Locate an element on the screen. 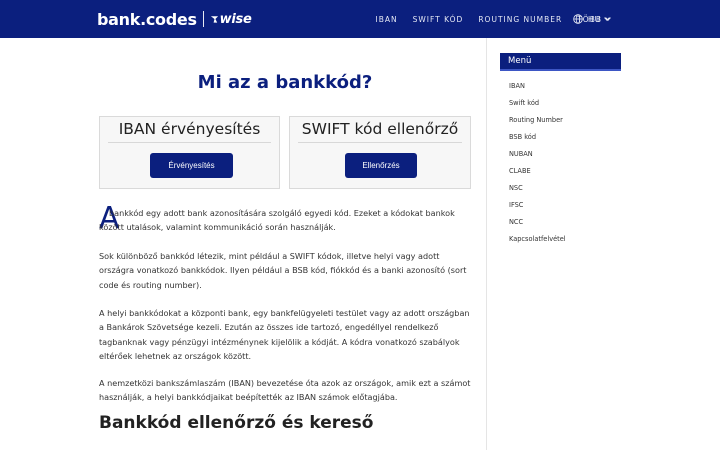  sidebar-item-kapcsolatfelvetel: Kapcsolatfelvétel is located at coordinates (537, 238).